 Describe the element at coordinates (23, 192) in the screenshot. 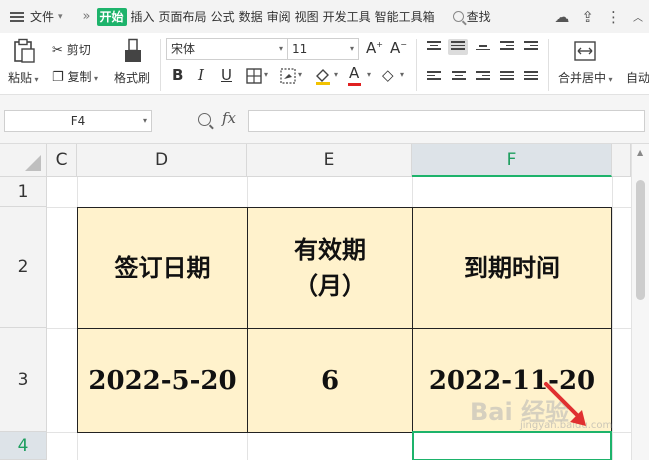

I see `row-header-1: 1` at that location.